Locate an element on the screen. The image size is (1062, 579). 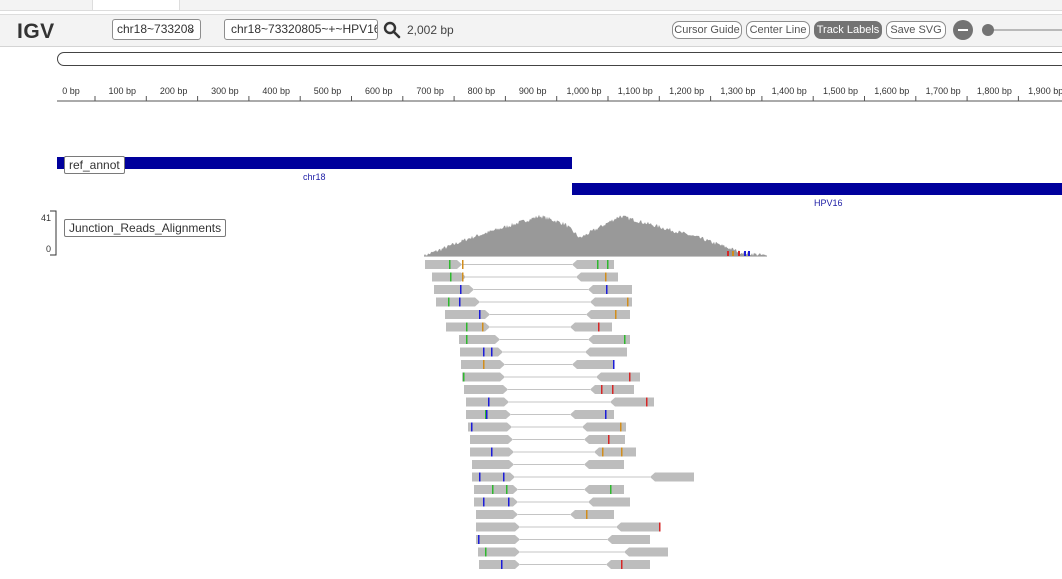
zoom-slider-knob is located at coordinates (988, 30).